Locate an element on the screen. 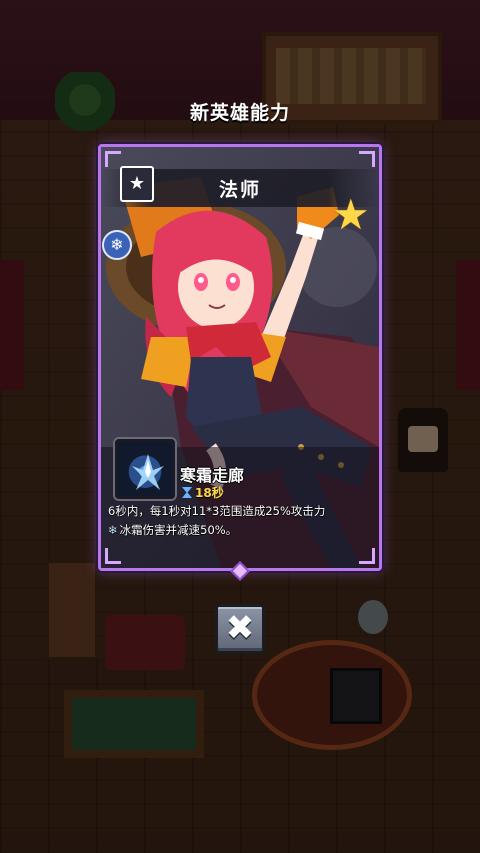  snowflake-icon: ❄ is located at coordinates (117, 245).